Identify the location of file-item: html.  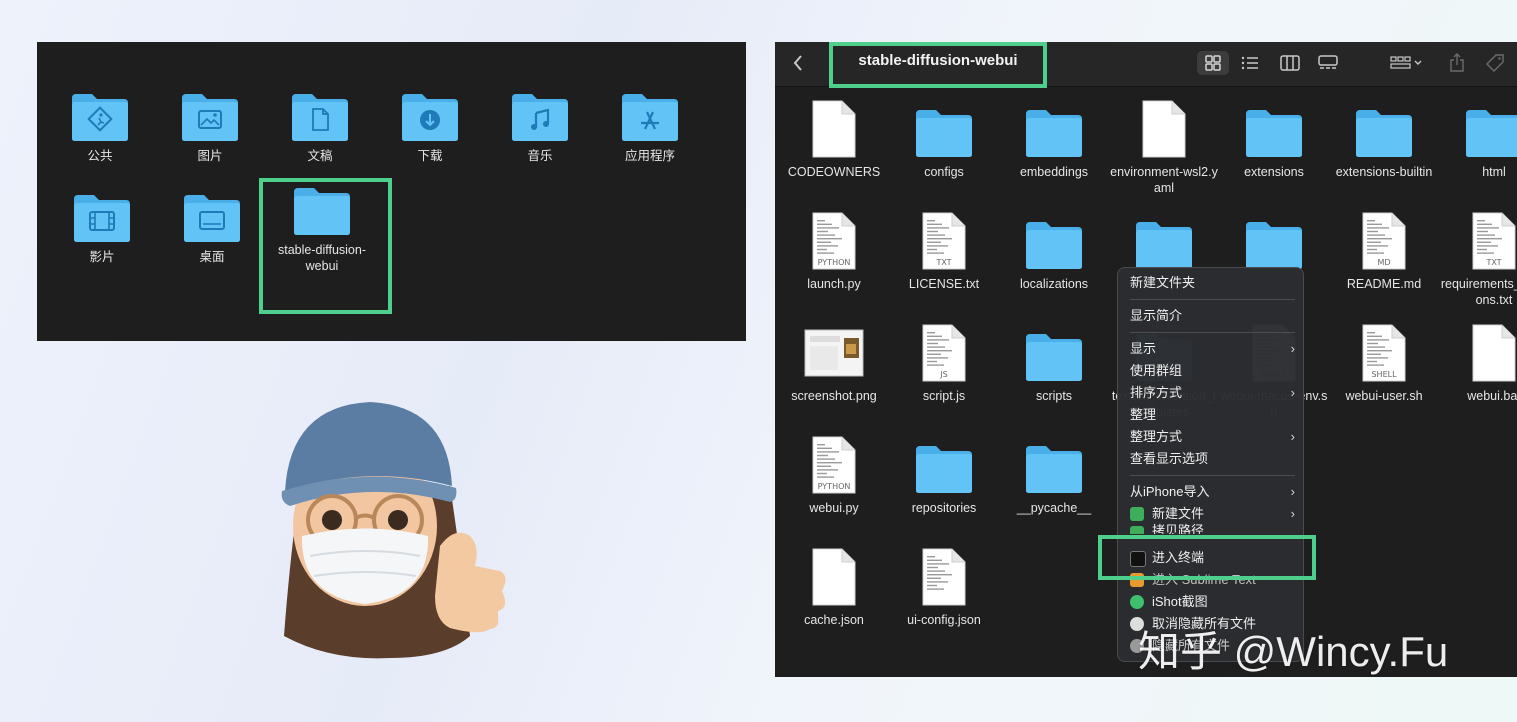
(1478, 140).